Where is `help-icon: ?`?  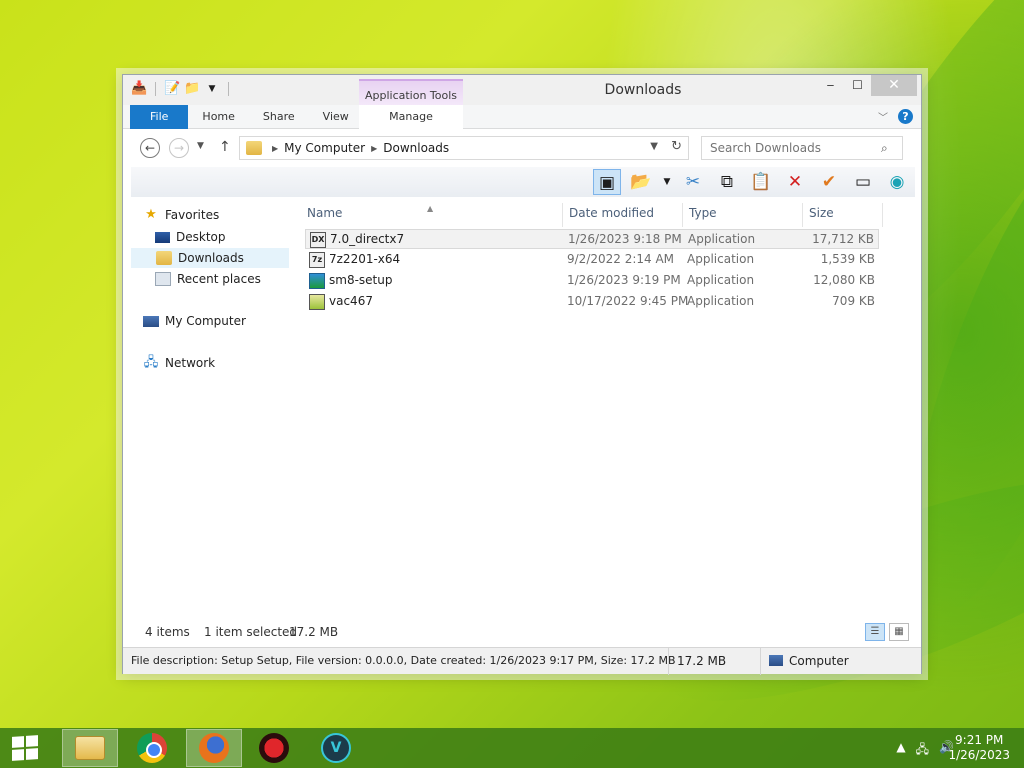 help-icon: ? is located at coordinates (905, 116).